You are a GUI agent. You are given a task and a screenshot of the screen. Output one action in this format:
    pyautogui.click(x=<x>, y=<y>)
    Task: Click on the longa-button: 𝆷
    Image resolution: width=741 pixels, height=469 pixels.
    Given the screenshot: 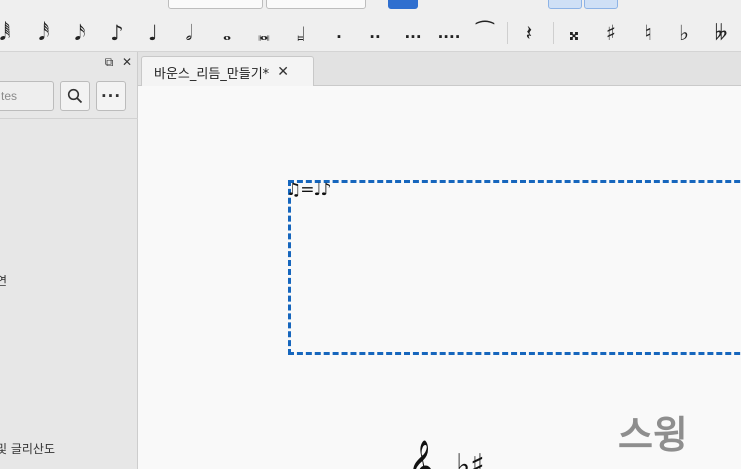 What is the action you would take?
    pyautogui.click(x=301, y=33)
    